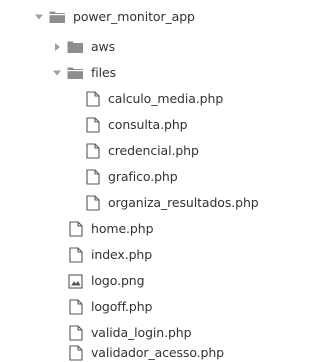 This screenshot has height=362, width=320. I want to click on tree-folder-power-monitor-app: power_monitor_app, so click(114, 17).